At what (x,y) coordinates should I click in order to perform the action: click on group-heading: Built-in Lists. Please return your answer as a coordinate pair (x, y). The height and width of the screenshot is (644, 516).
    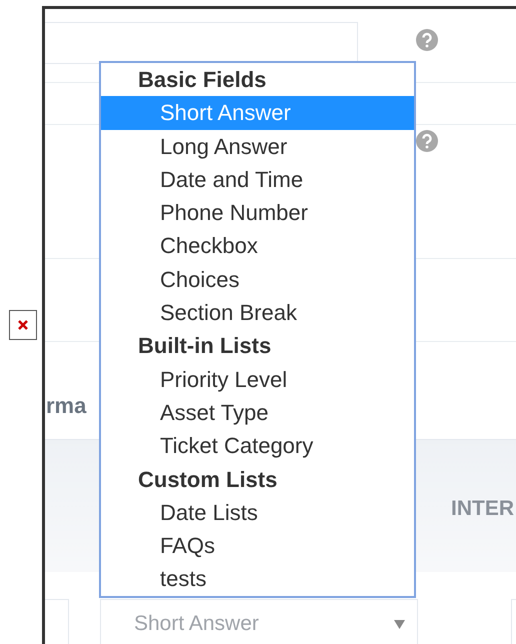
    Looking at the image, I should click on (204, 346).